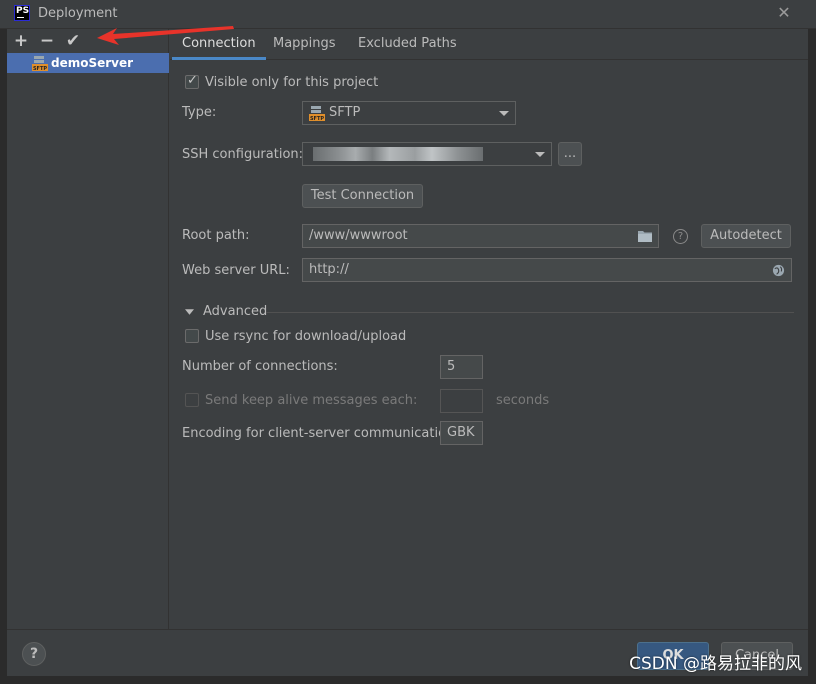  Describe the element at coordinates (260, 366) in the screenshot. I see `connections-count-label: Number of connections:` at that location.